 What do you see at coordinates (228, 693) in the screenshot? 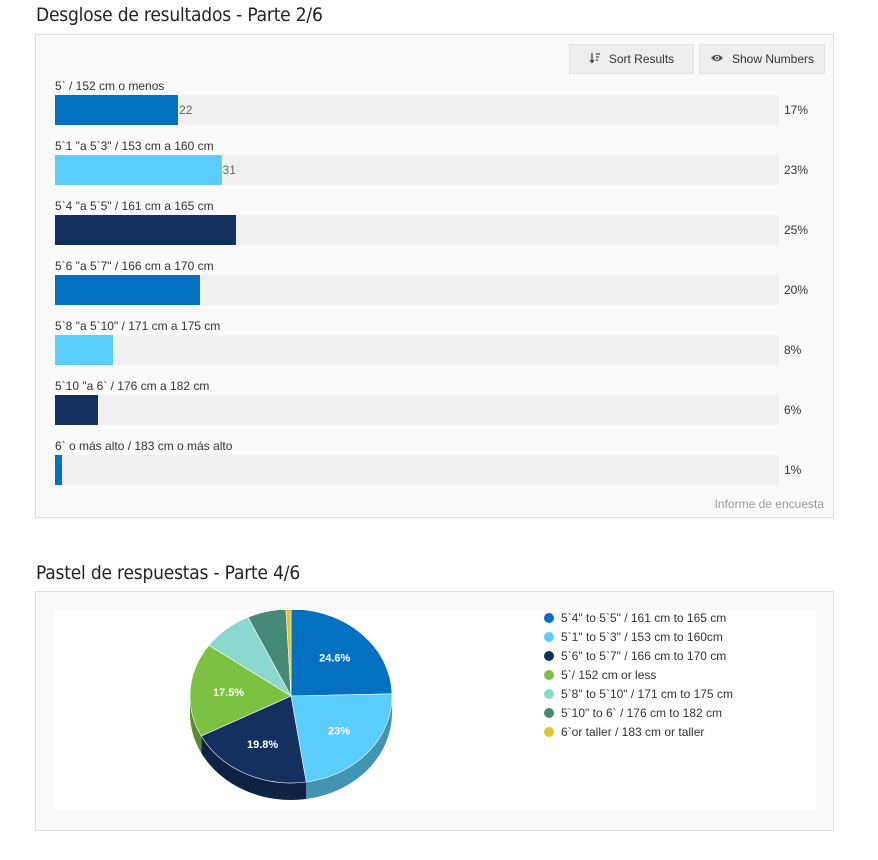
I see `pie-slice-label: 17.5%` at bounding box center [228, 693].